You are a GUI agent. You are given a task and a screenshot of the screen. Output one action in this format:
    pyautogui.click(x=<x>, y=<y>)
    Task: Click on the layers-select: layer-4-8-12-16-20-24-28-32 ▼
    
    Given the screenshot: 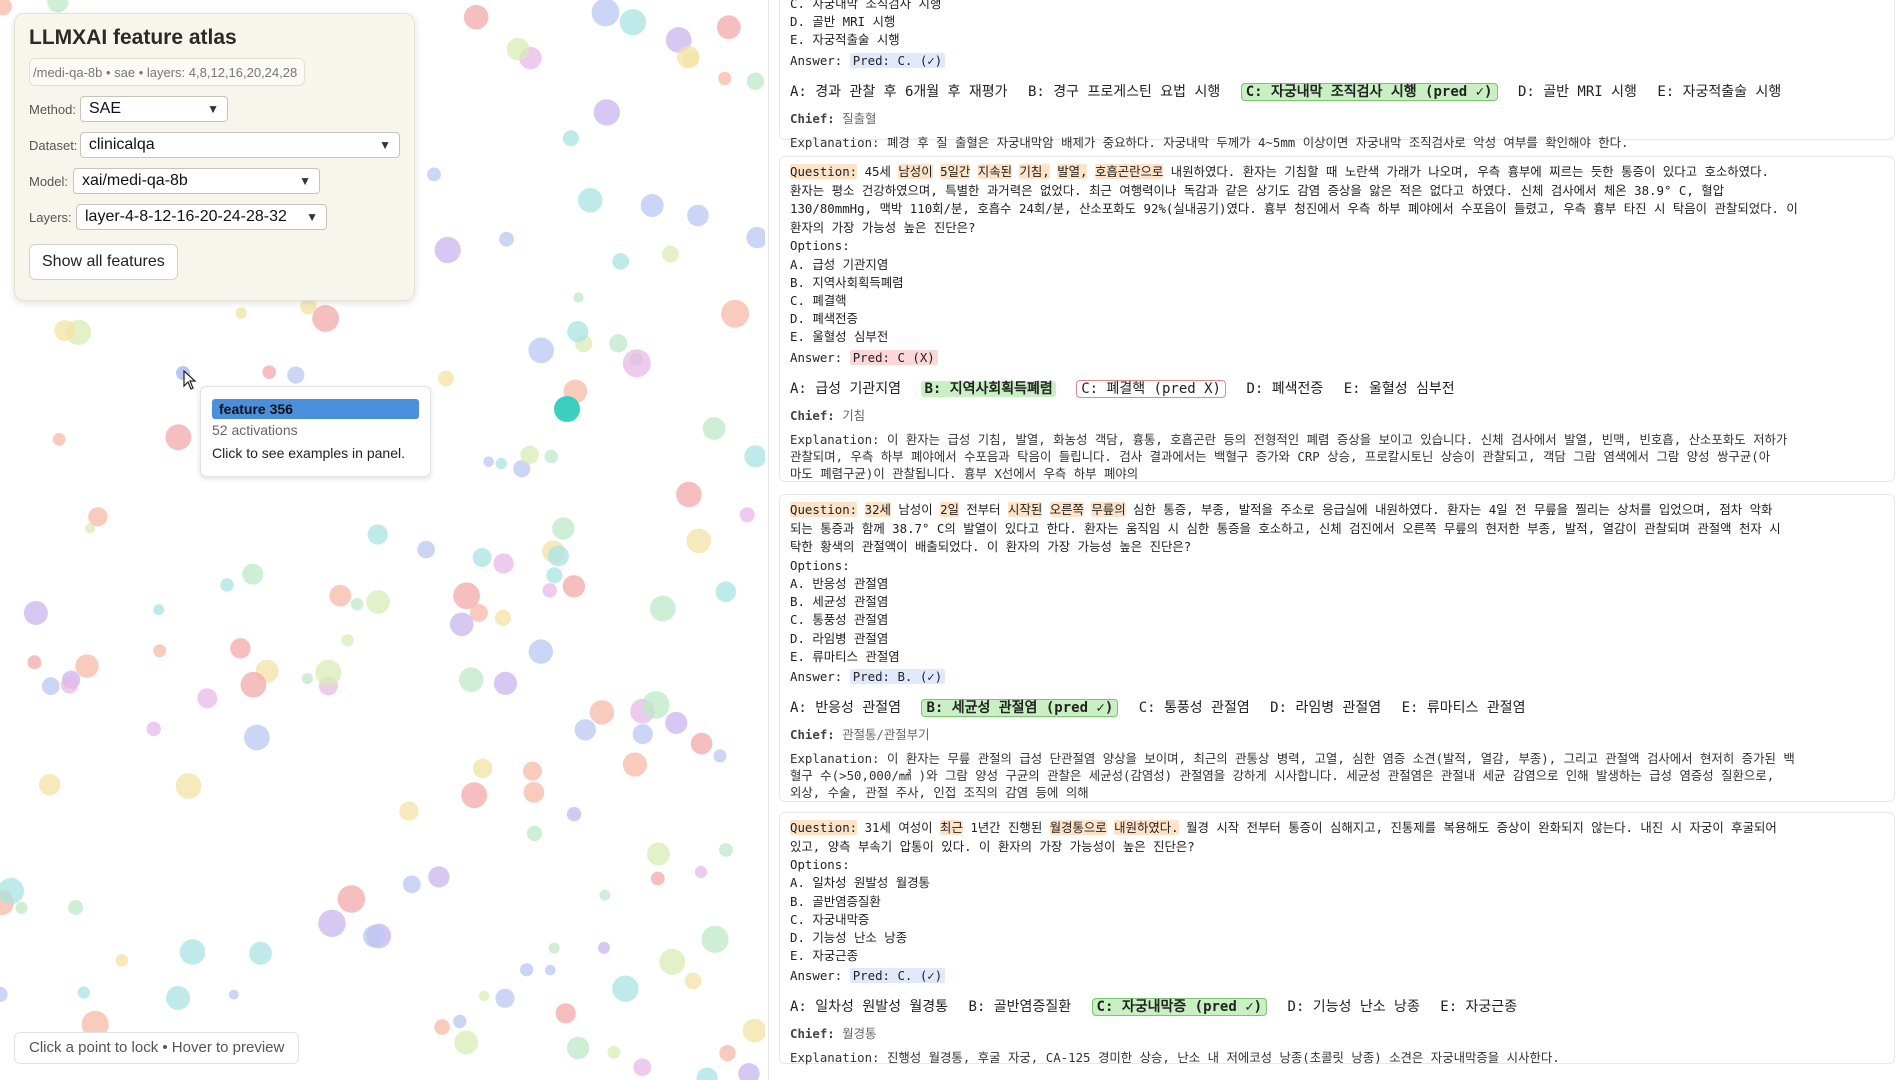 What is the action you would take?
    pyautogui.click(x=201, y=217)
    